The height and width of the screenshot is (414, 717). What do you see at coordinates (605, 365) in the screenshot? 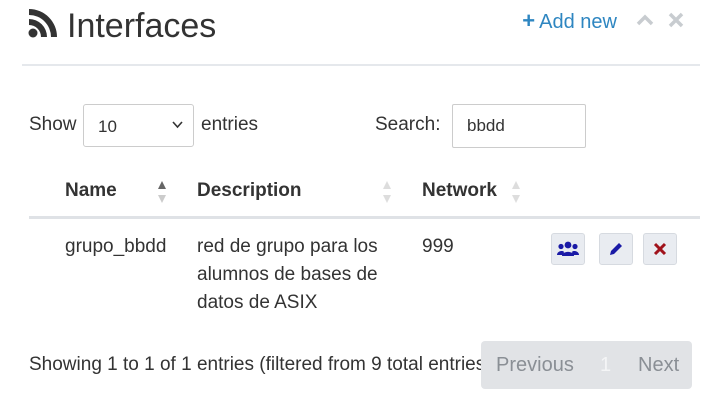
I see `page-button-current: 1` at bounding box center [605, 365].